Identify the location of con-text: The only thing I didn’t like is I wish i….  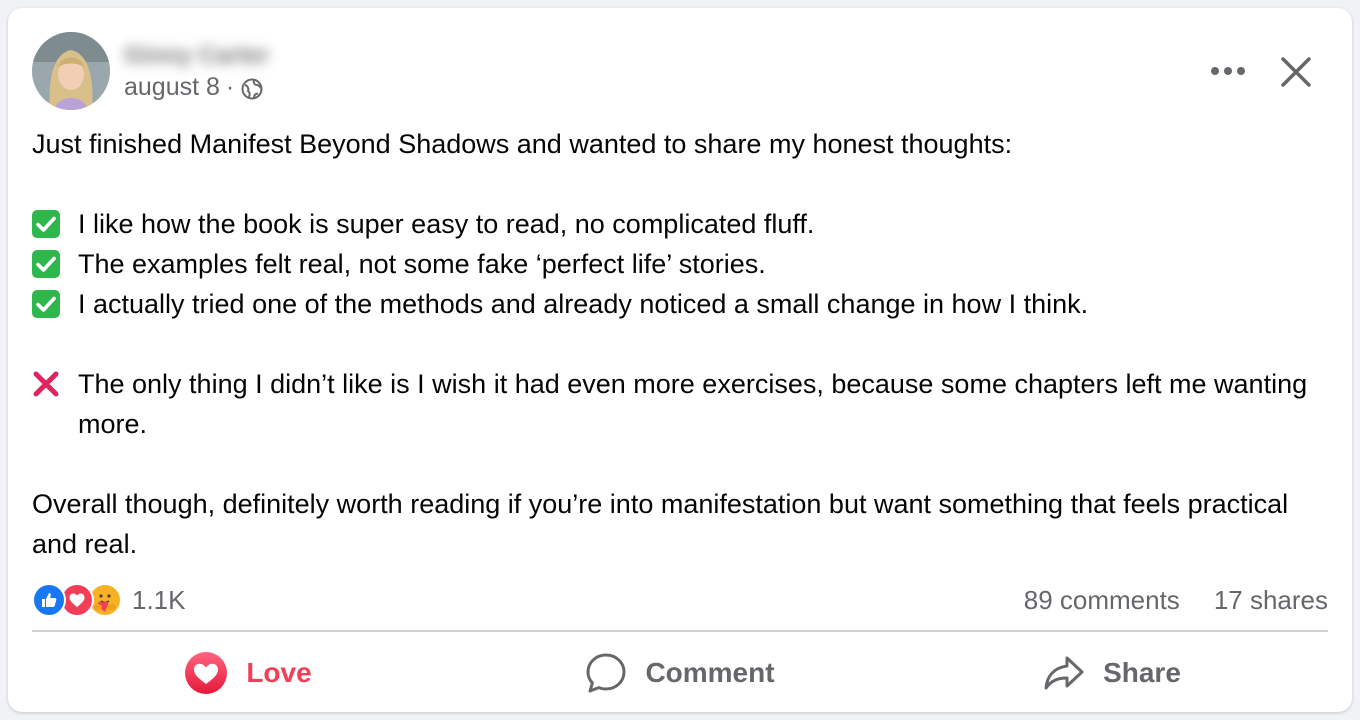
(693, 404).